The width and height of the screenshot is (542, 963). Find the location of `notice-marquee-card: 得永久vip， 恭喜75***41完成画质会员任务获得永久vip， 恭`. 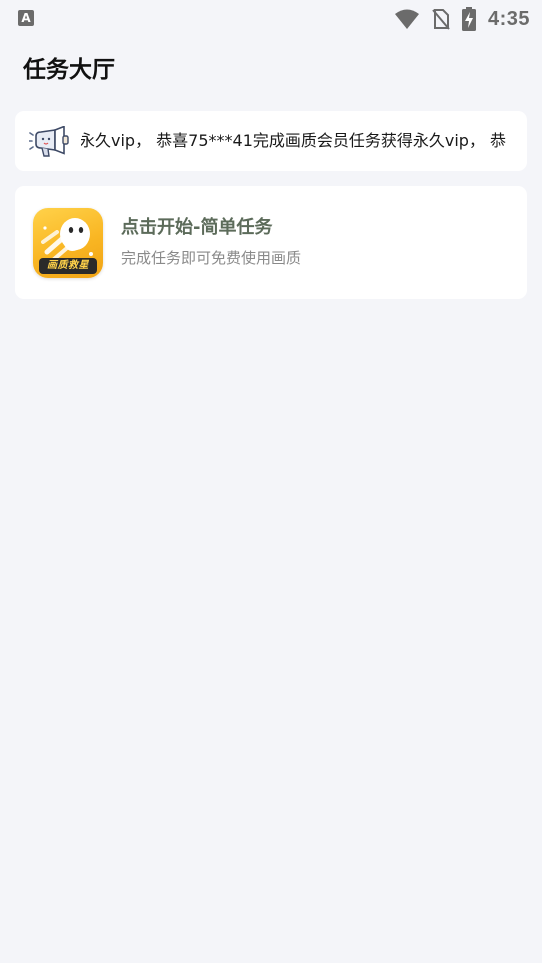

notice-marquee-card: 得永久vip， 恭喜75***41完成画质会员任务获得永久vip， 恭 is located at coordinates (271, 141).